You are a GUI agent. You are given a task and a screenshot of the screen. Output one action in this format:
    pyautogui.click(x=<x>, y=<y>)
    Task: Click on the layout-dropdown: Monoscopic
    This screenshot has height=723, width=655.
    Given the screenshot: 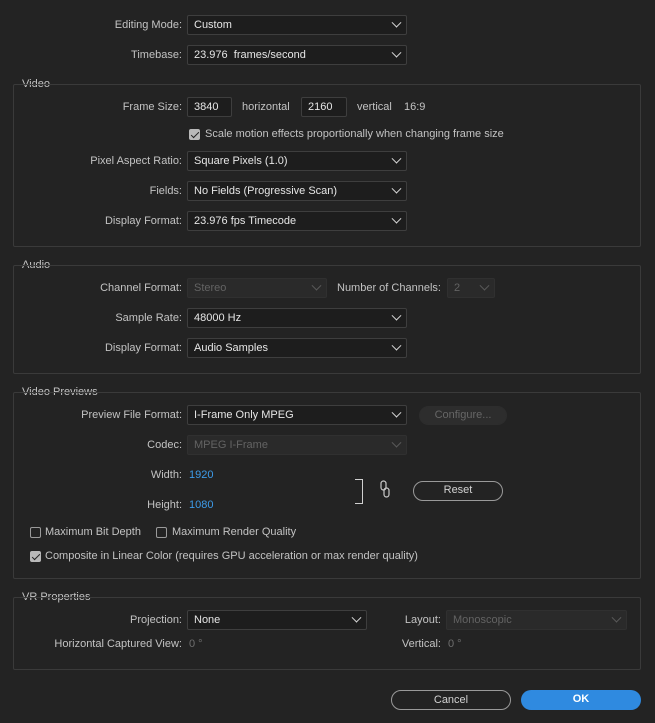 What is the action you would take?
    pyautogui.click(x=536, y=620)
    